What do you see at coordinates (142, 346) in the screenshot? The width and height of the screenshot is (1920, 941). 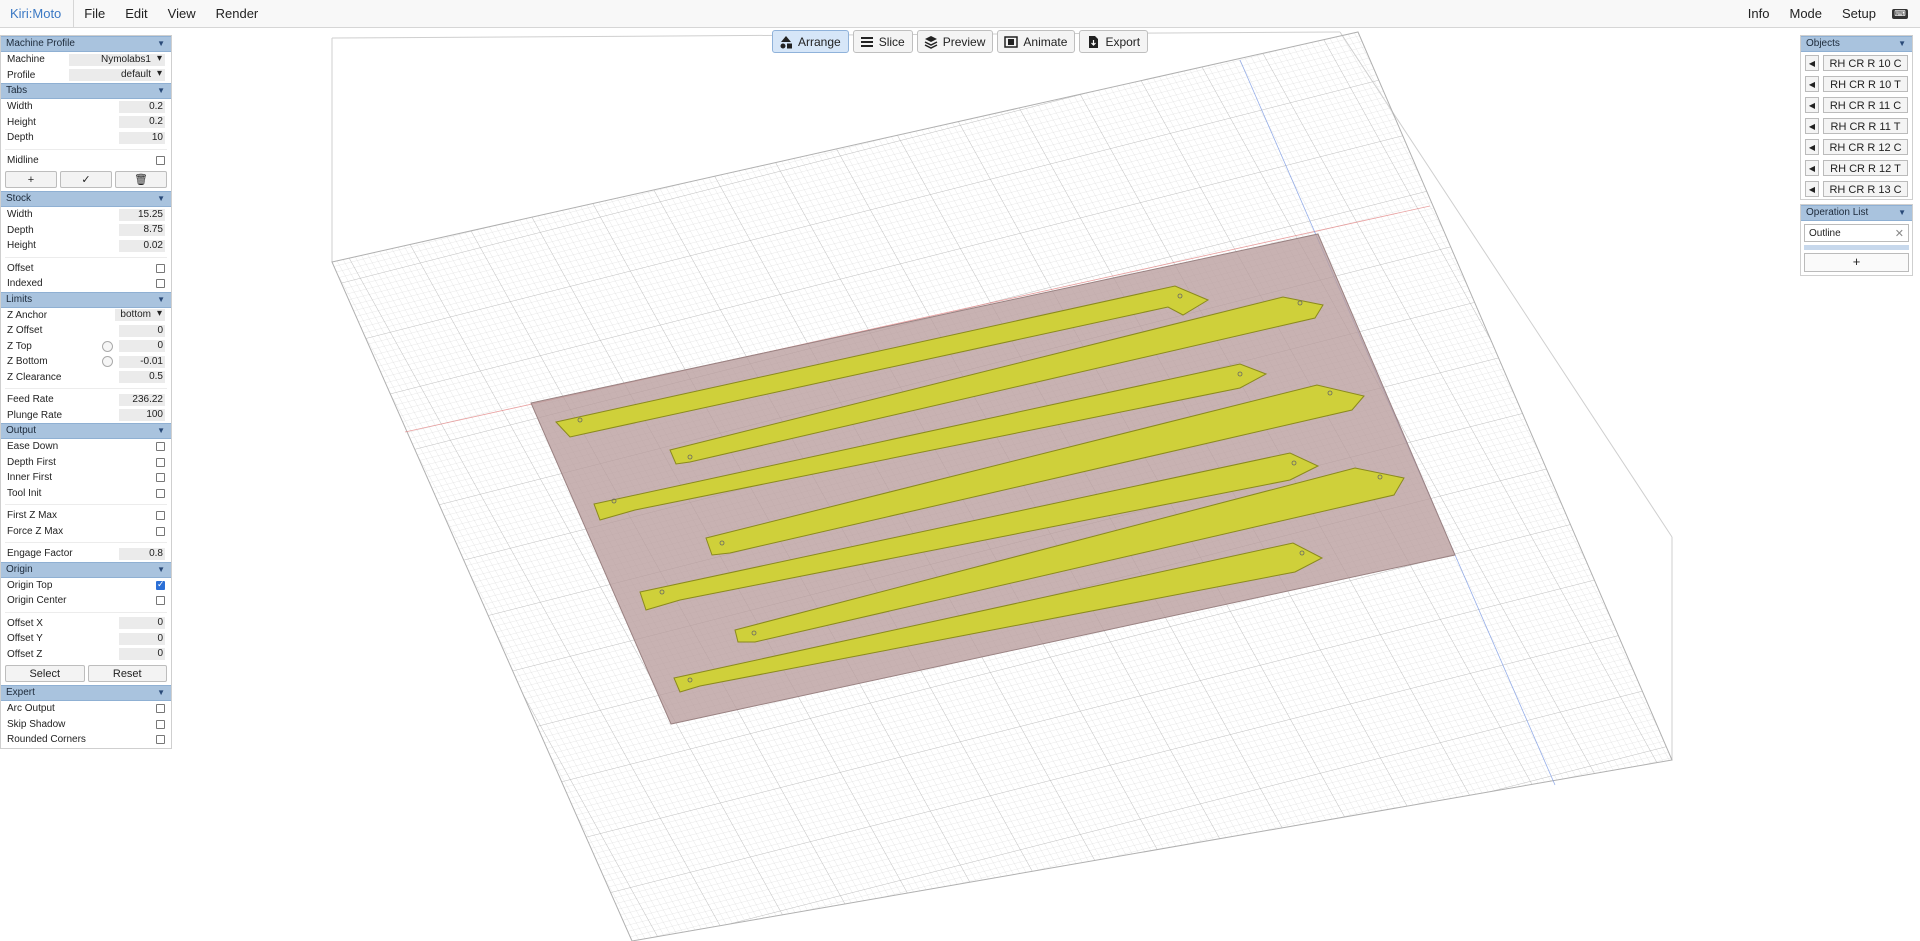 I see `z-top-input: 0` at bounding box center [142, 346].